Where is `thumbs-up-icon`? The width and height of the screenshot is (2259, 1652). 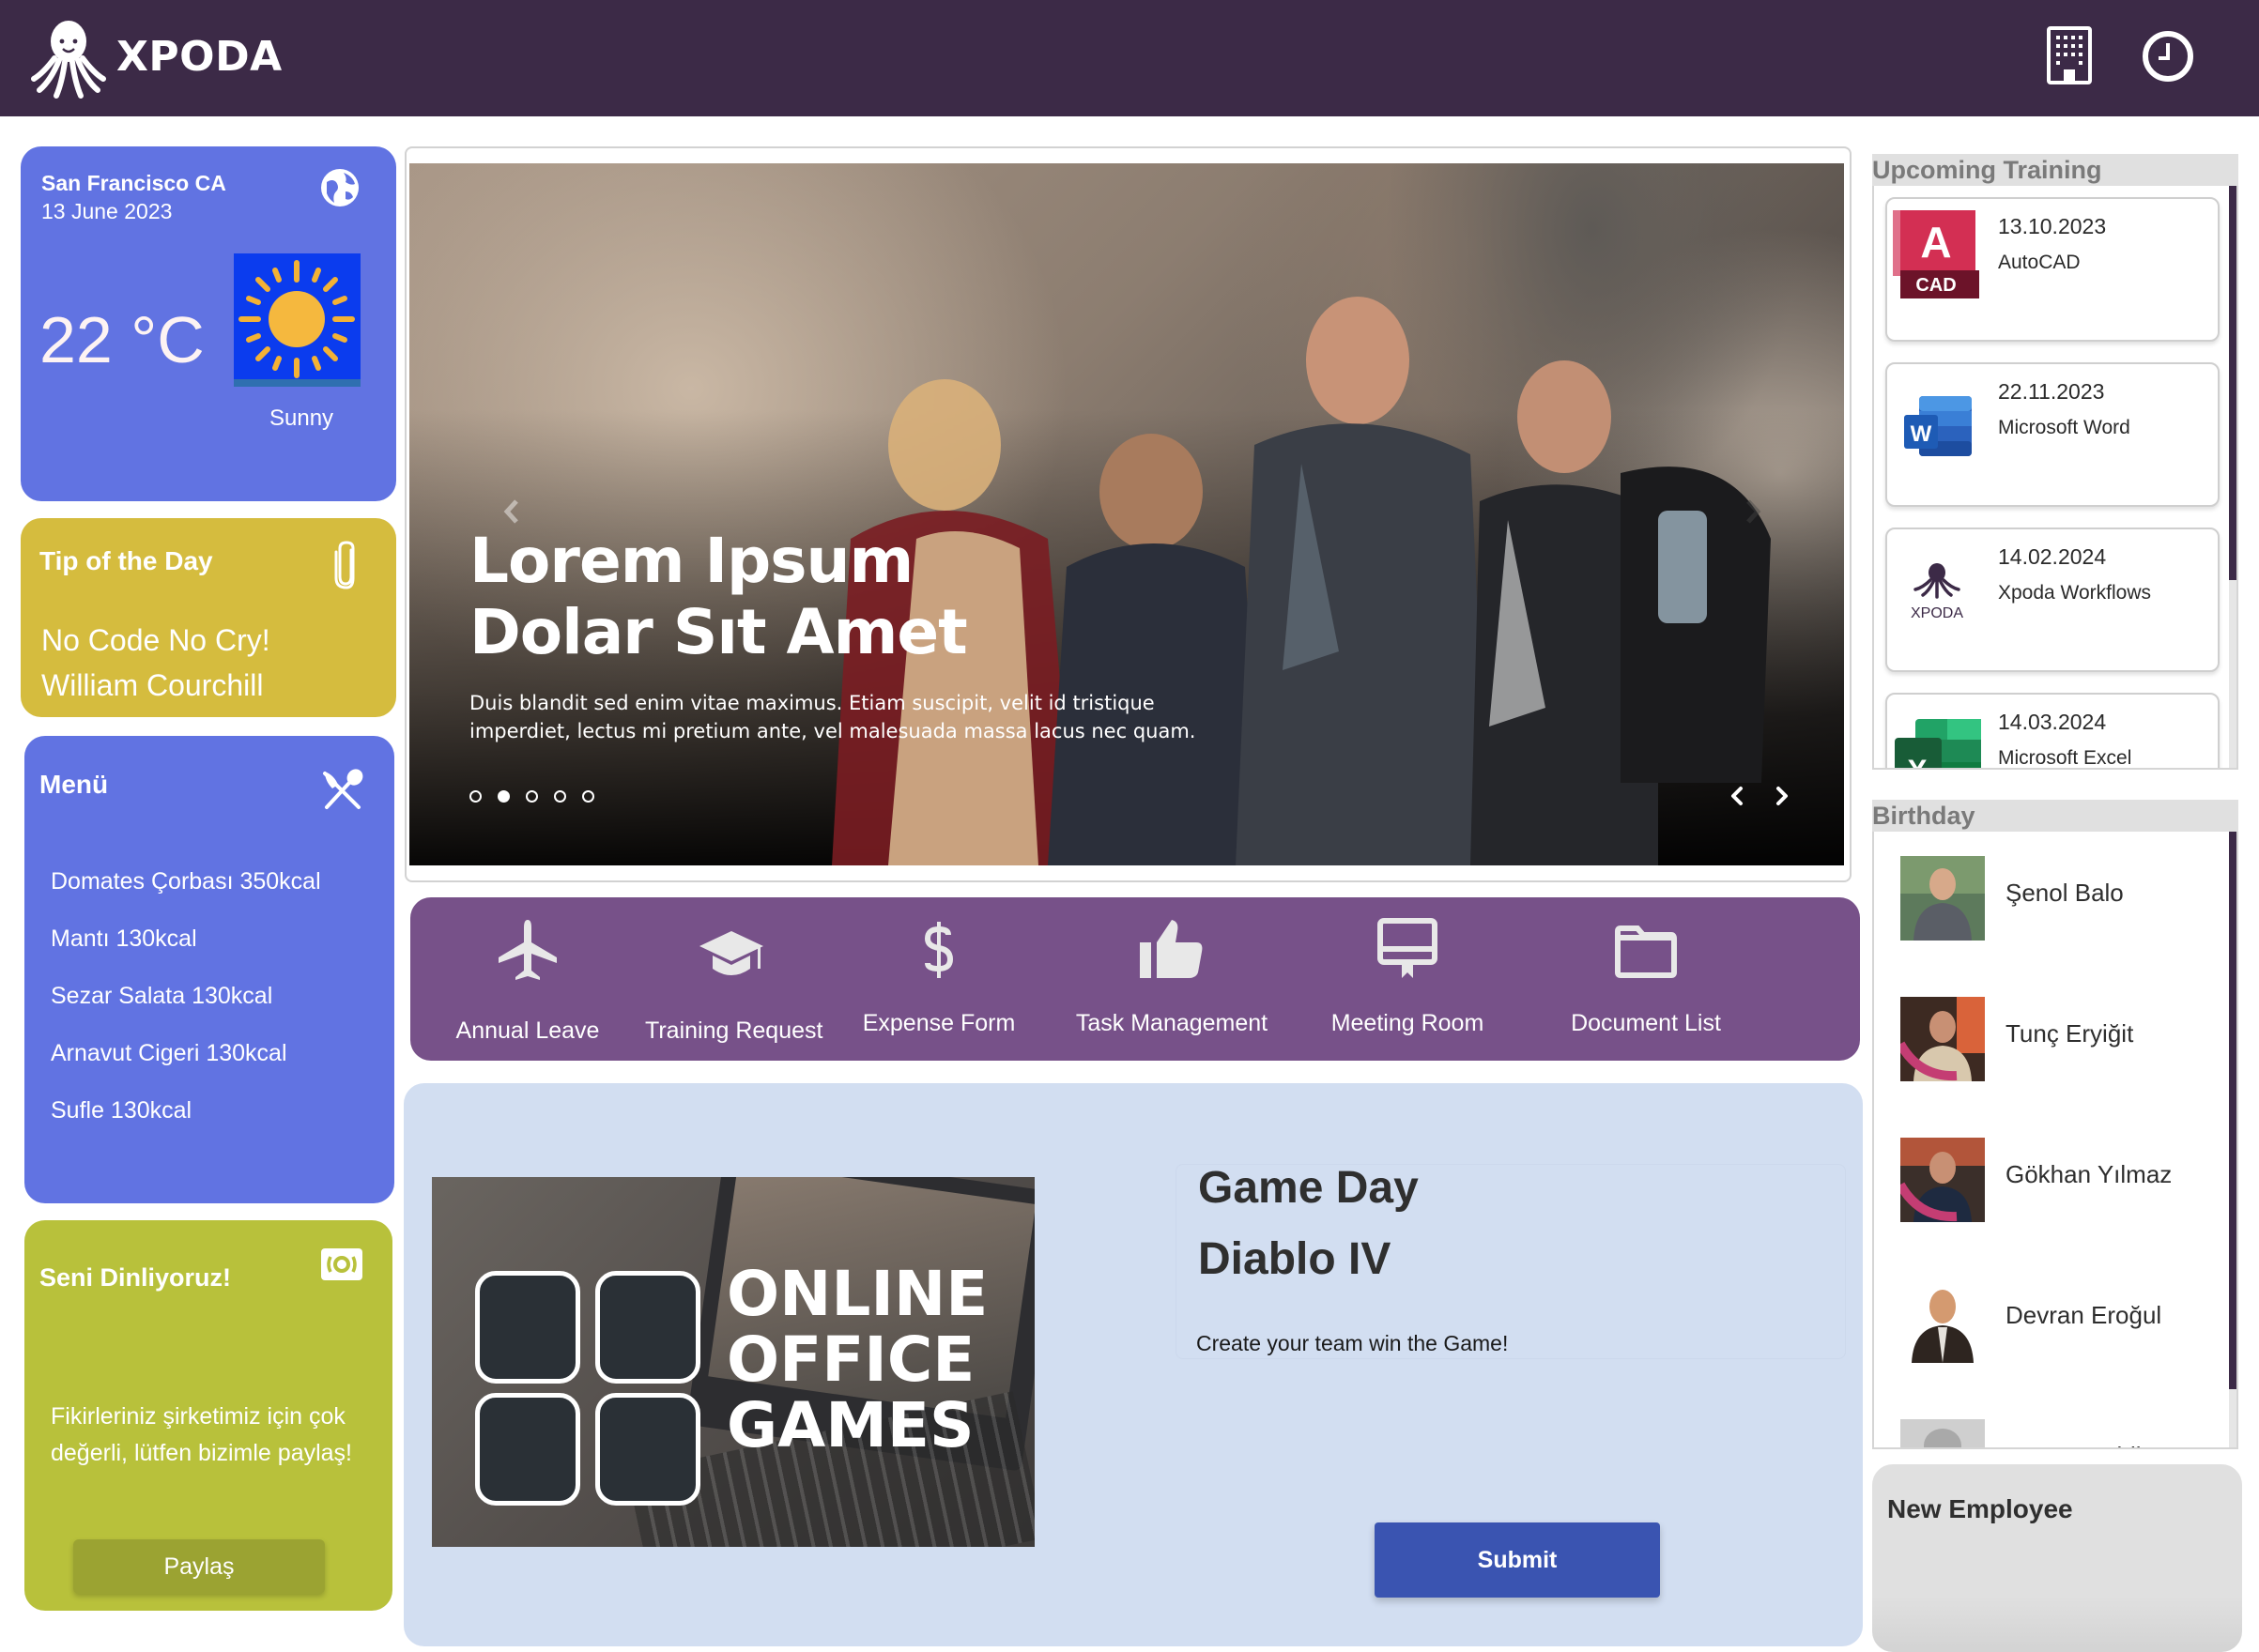
thumbs-up-icon is located at coordinates (1171, 949).